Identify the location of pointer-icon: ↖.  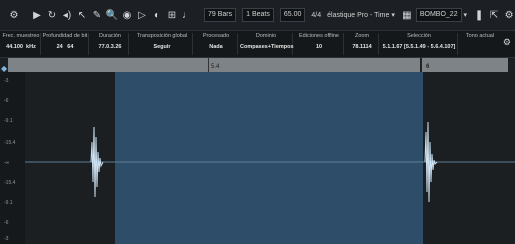
(82, 15).